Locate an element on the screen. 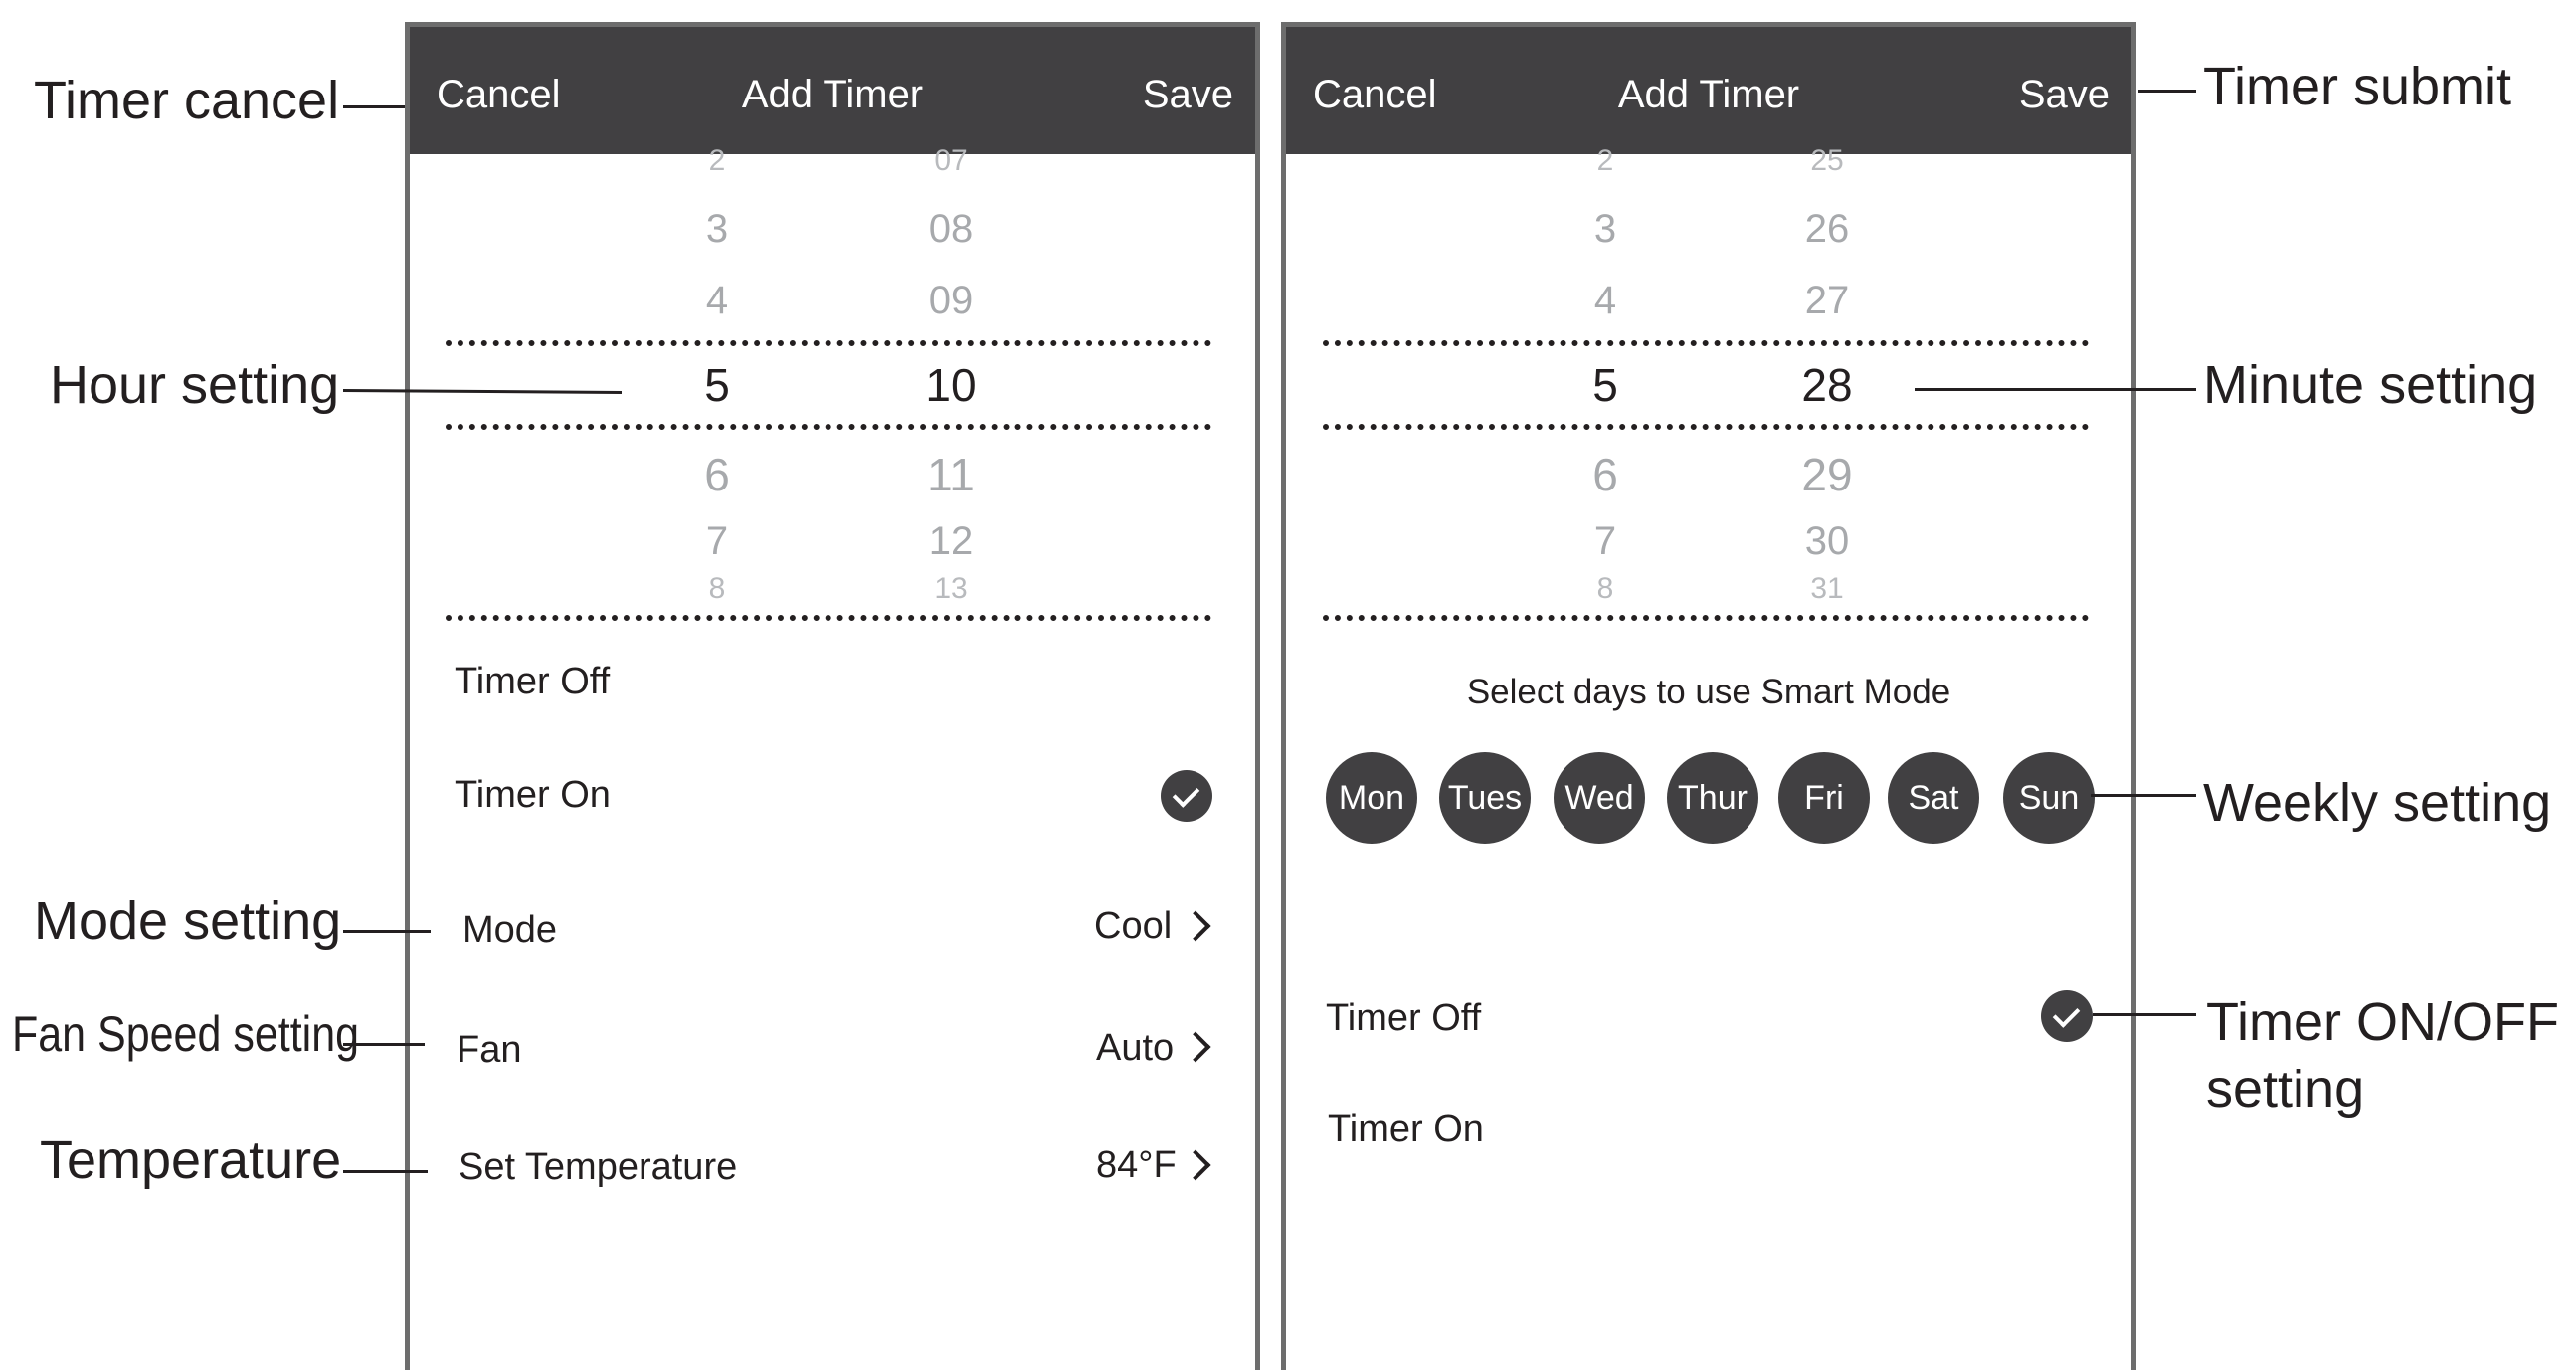 The height and width of the screenshot is (1370, 2576). annotation-weekly-setting: Weekly setting is located at coordinates (2377, 803).